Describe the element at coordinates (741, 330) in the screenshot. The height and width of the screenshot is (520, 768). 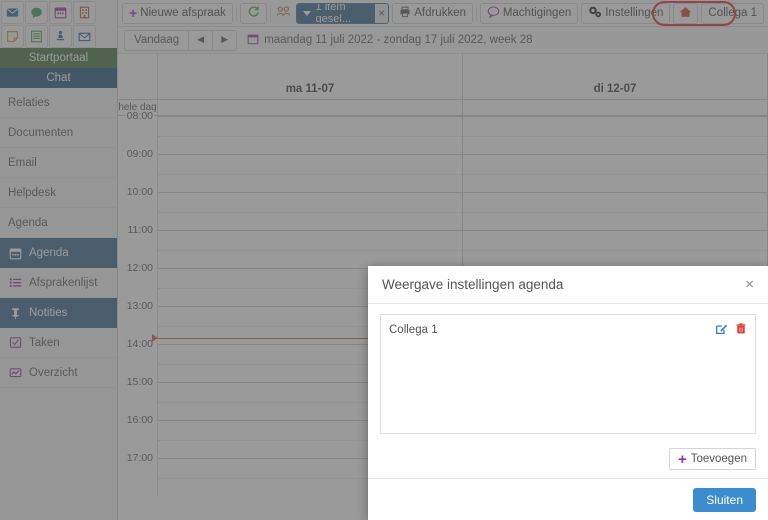
I see `trash-icon` at that location.